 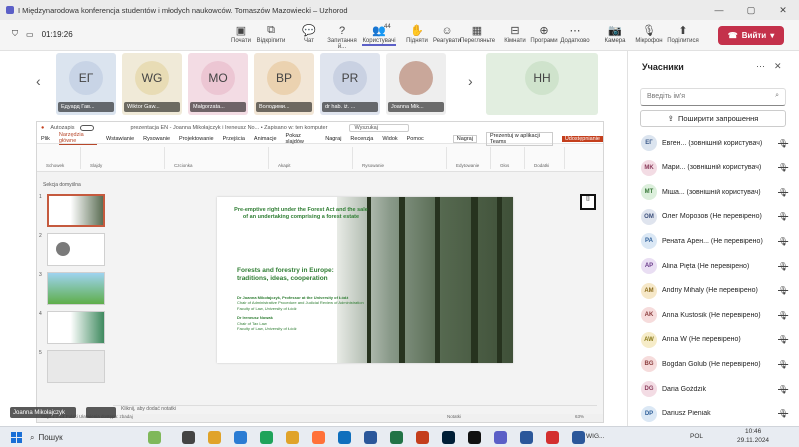 What do you see at coordinates (470, 81) in the screenshot?
I see `gallery-next-icon: ›` at bounding box center [470, 81].